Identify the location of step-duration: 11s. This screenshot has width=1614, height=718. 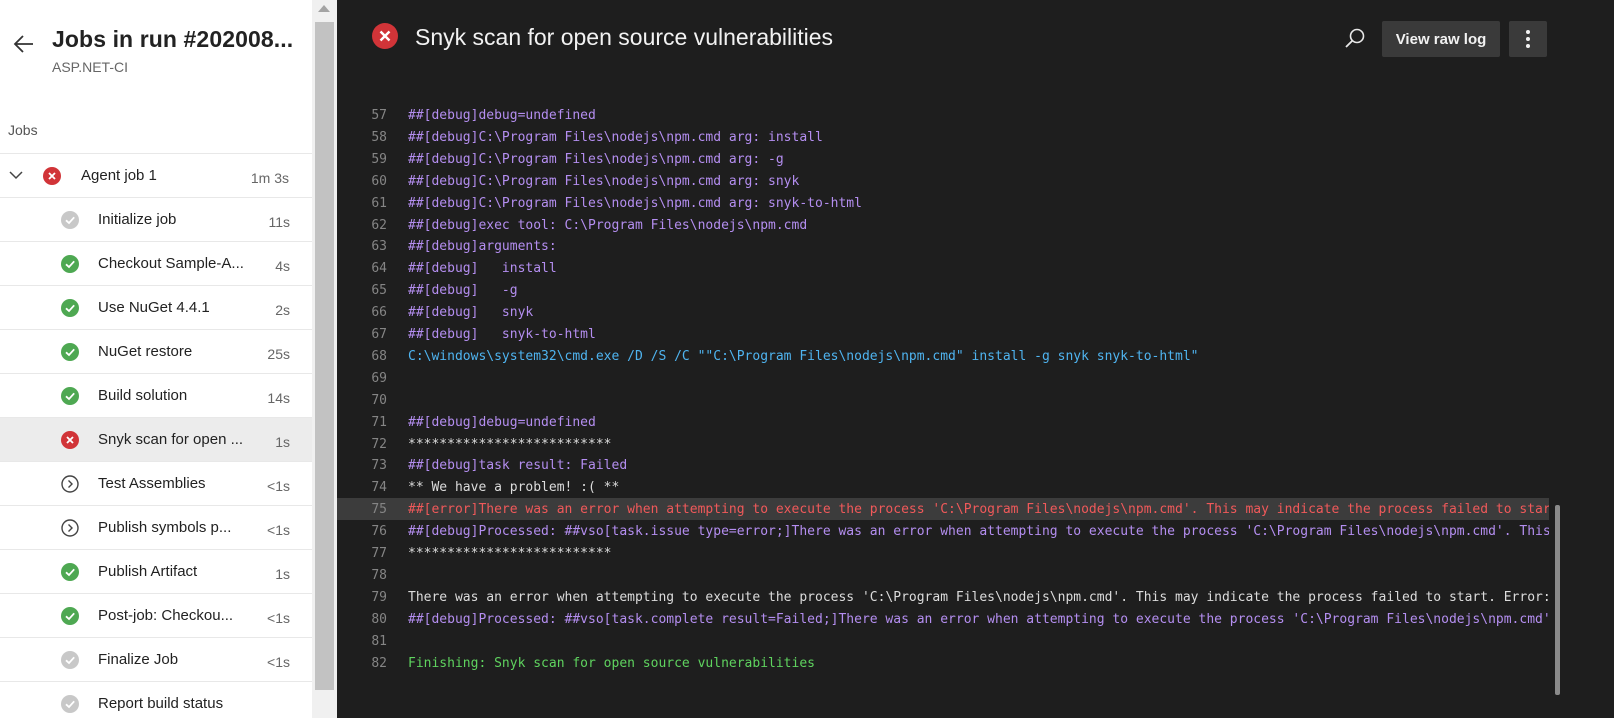
(279, 222).